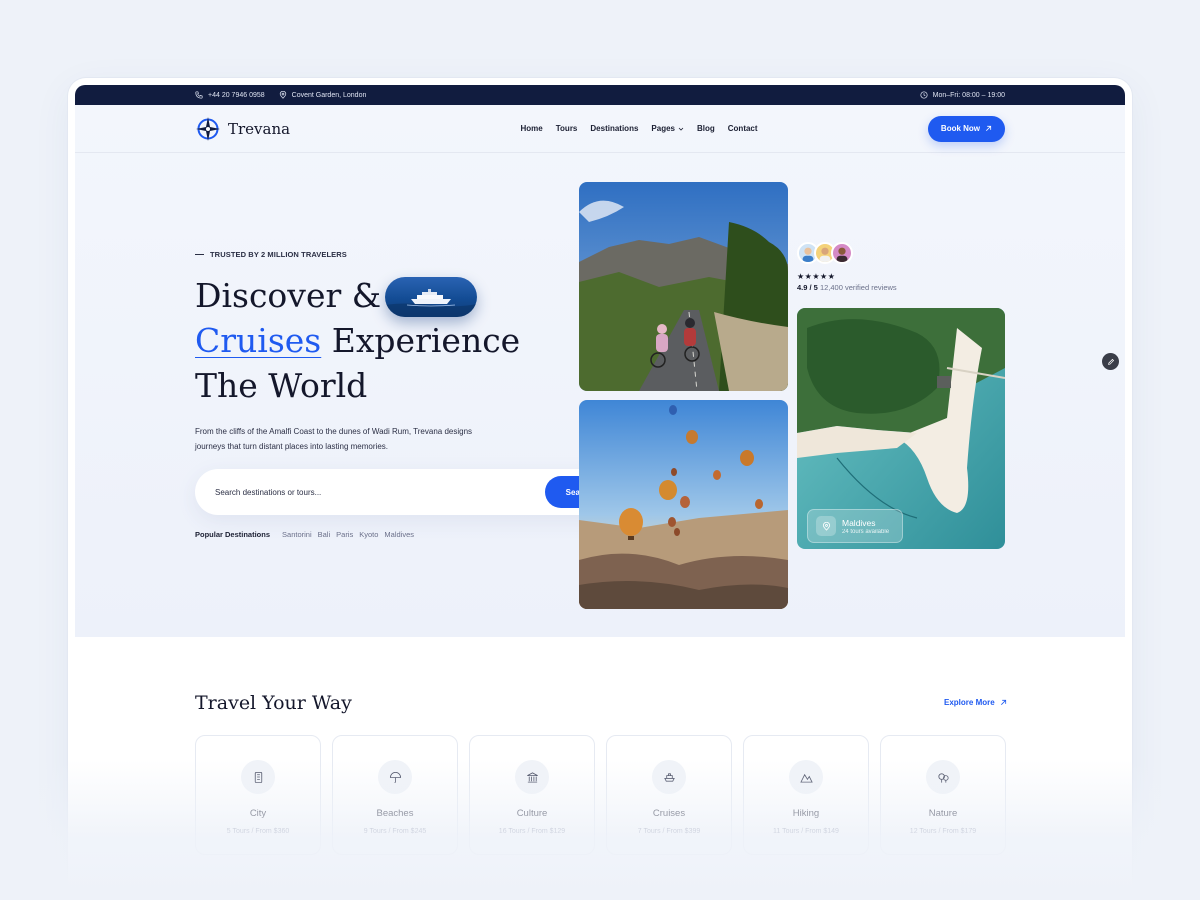 This screenshot has height=900, width=1200. What do you see at coordinates (859, 522) in the screenshot?
I see `featured-location-name: Maldives` at bounding box center [859, 522].